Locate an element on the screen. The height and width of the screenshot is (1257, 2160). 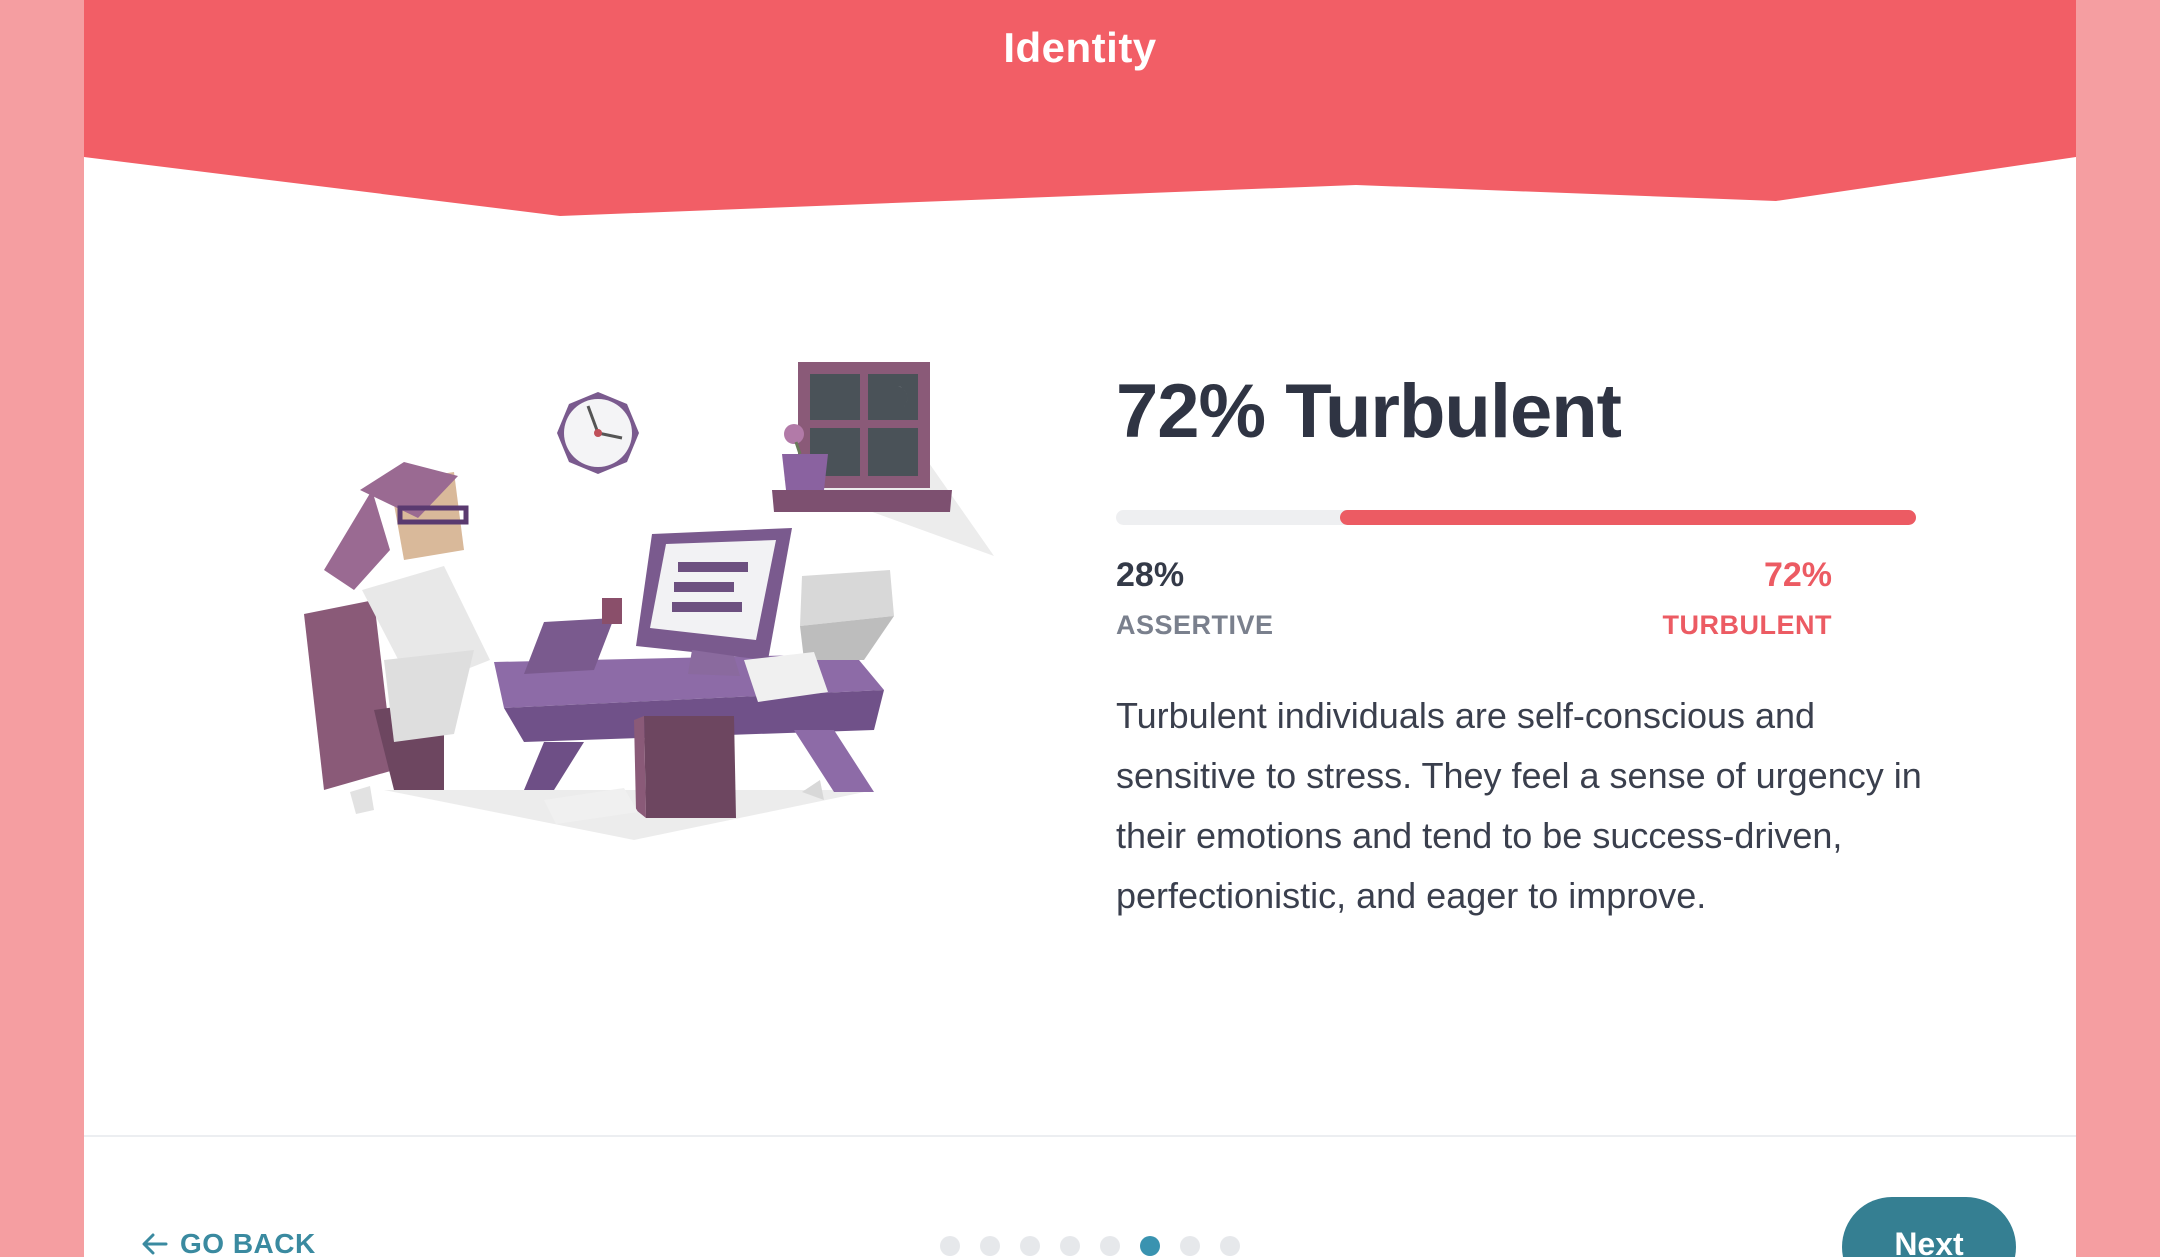
trait-progress-bar is located at coordinates (1516, 517).